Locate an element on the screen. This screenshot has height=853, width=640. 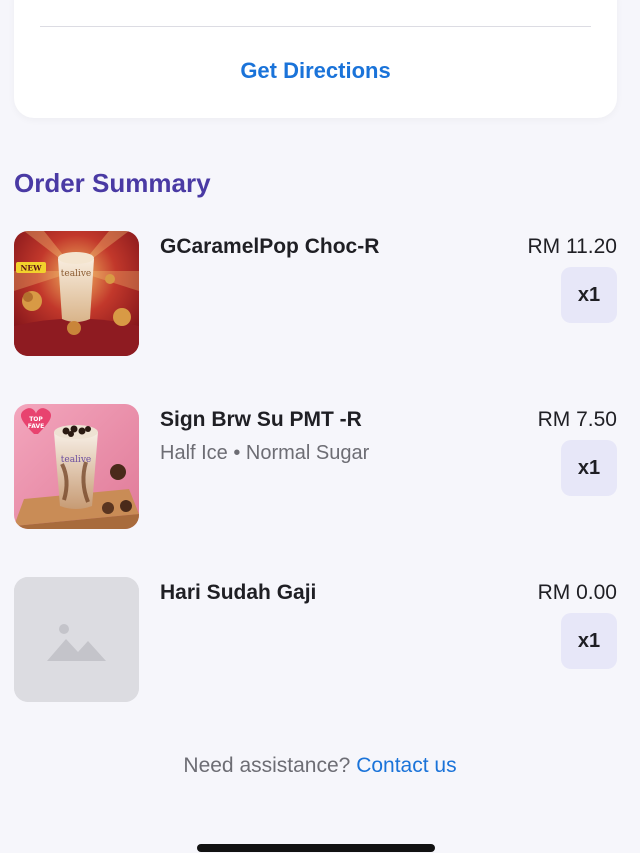
item-options: Half Ice • Normal Sugar is located at coordinates (265, 453).